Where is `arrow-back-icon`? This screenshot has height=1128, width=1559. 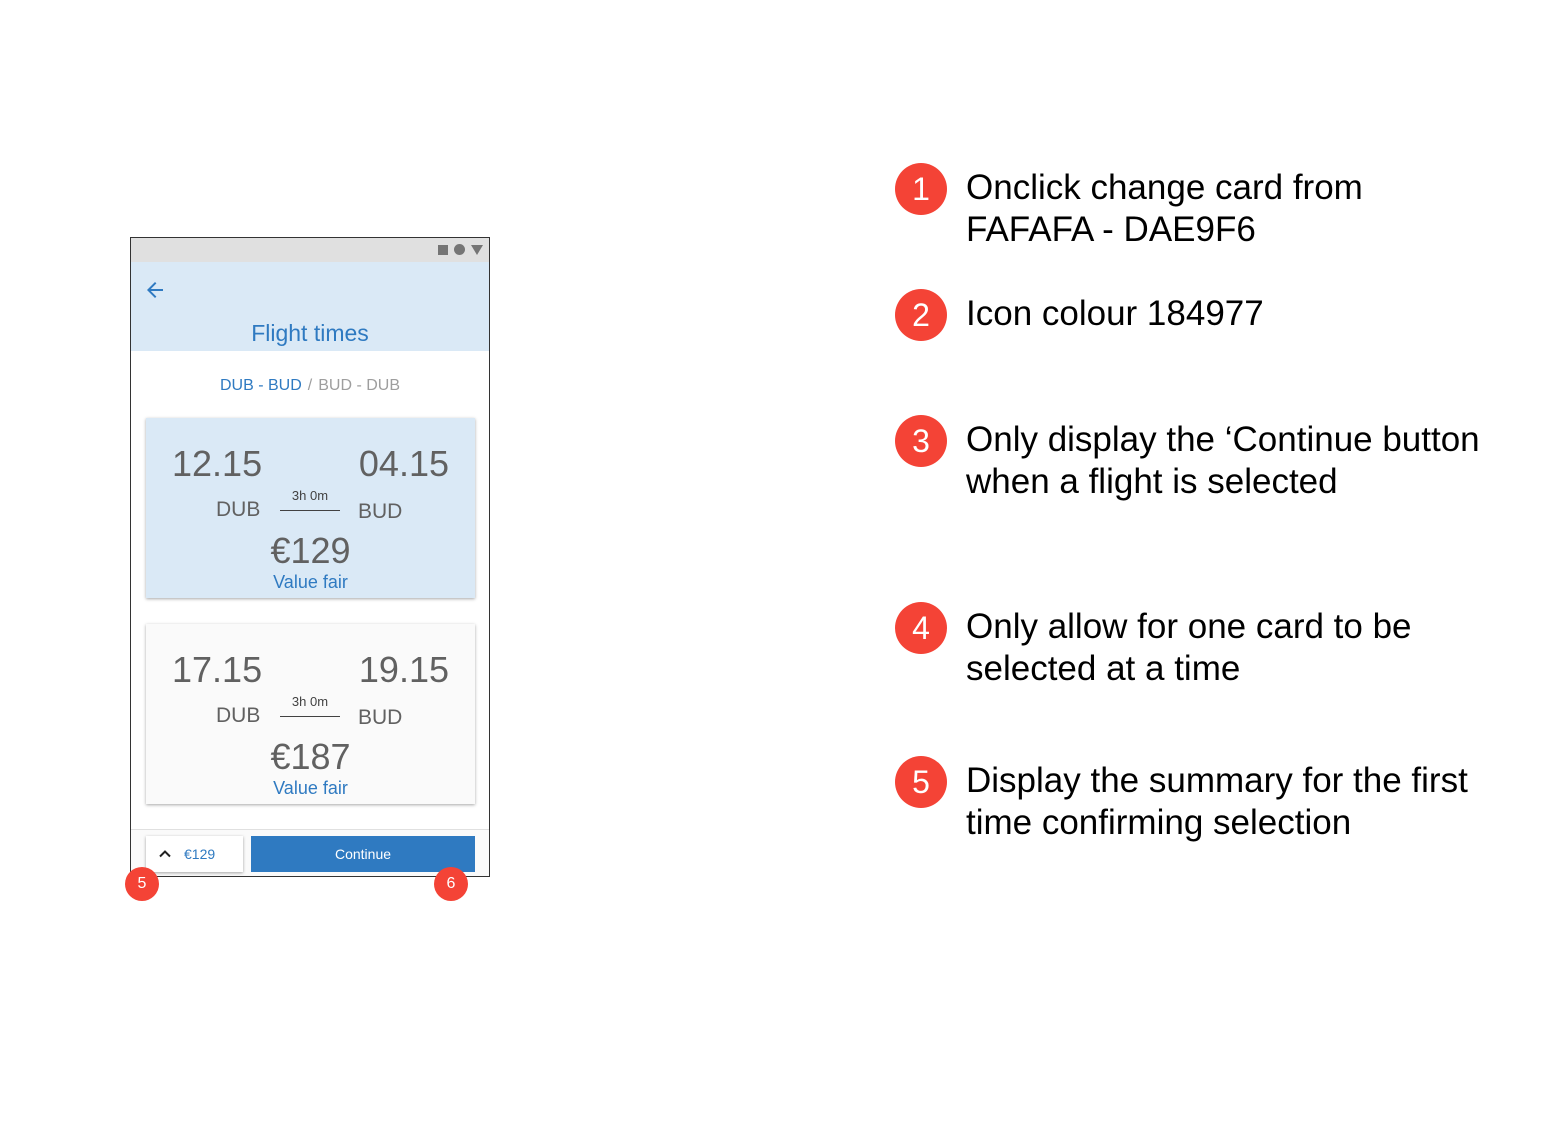
arrow-back-icon is located at coordinates (155, 290).